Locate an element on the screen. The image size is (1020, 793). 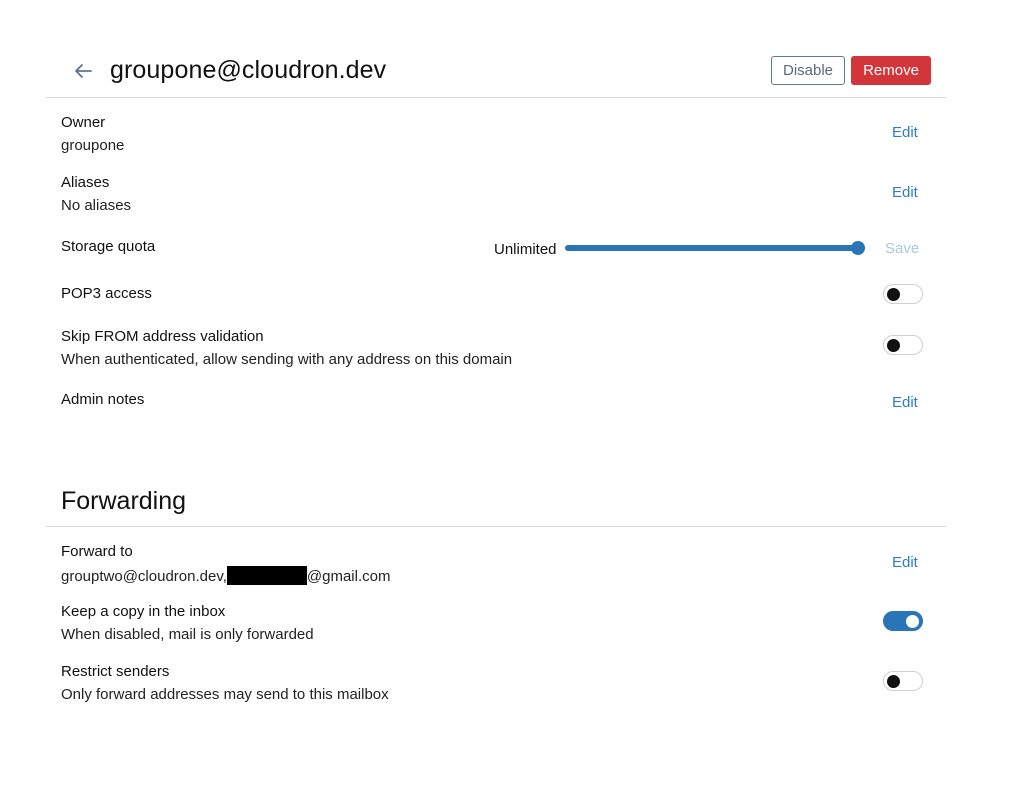
storage-quota-save-button: Save is located at coordinates (902, 248).